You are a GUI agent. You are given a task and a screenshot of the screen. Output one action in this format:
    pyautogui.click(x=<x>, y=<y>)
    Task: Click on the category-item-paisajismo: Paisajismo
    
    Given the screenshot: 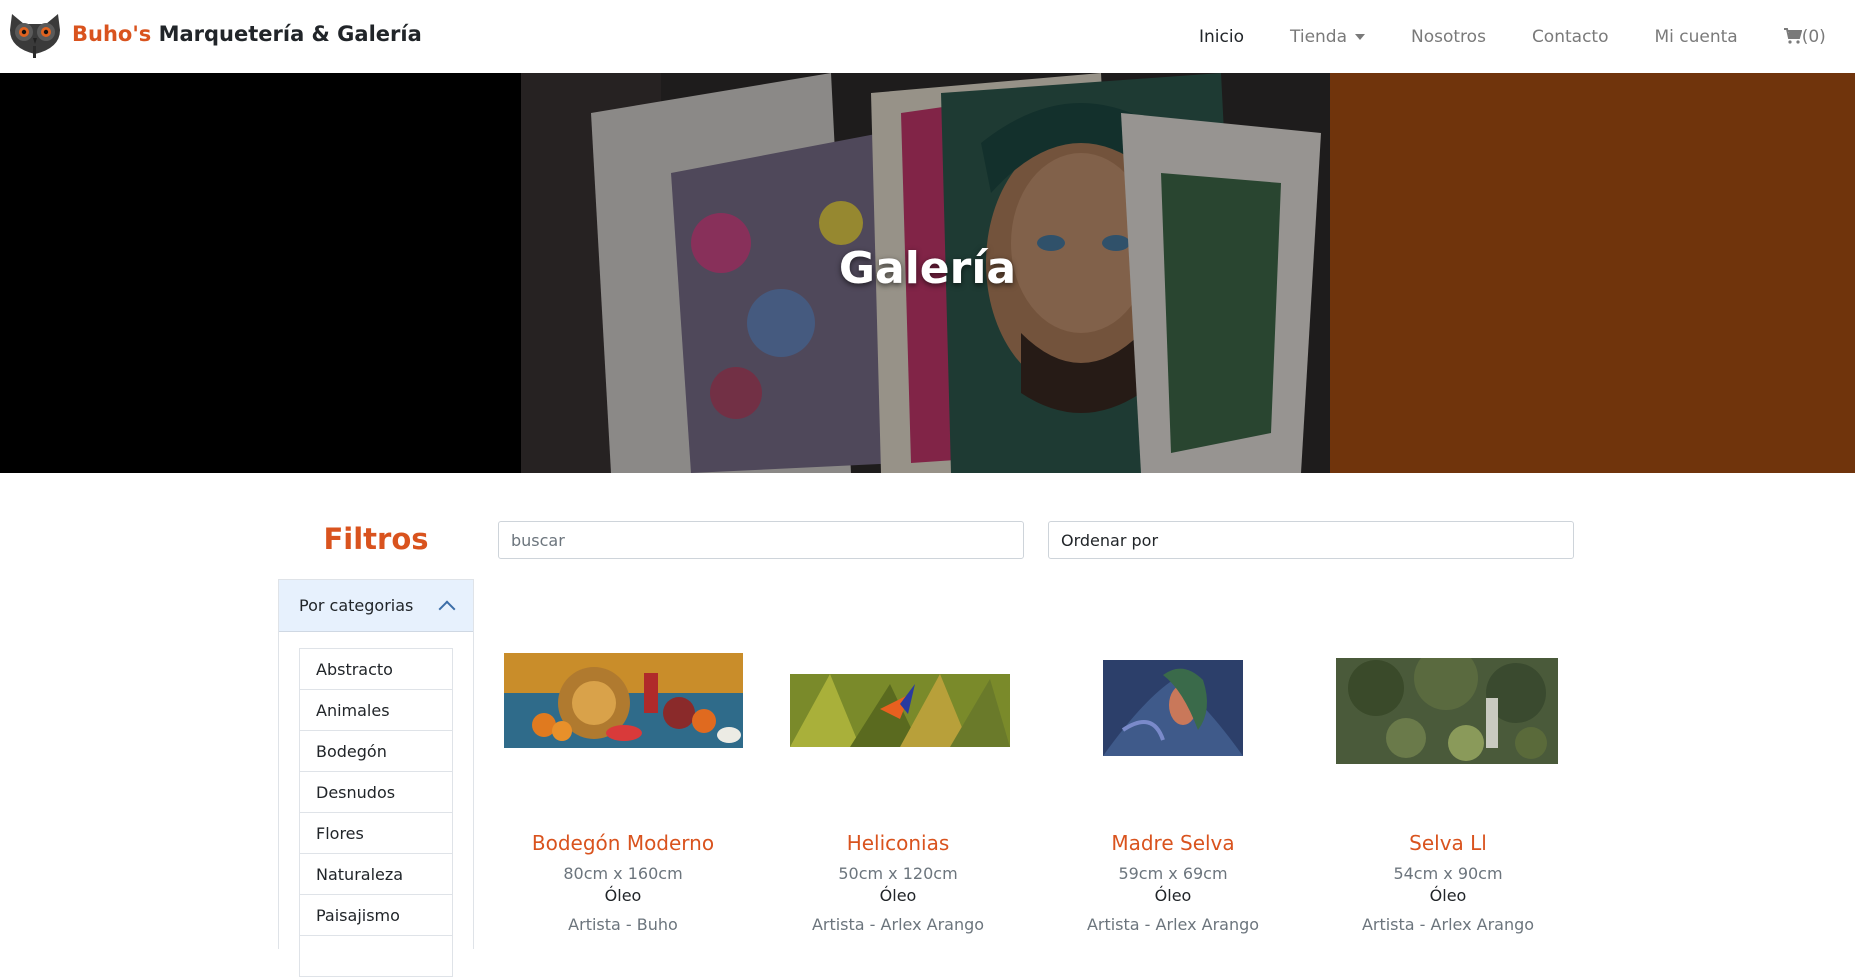 What is the action you would take?
    pyautogui.click(x=376, y=915)
    